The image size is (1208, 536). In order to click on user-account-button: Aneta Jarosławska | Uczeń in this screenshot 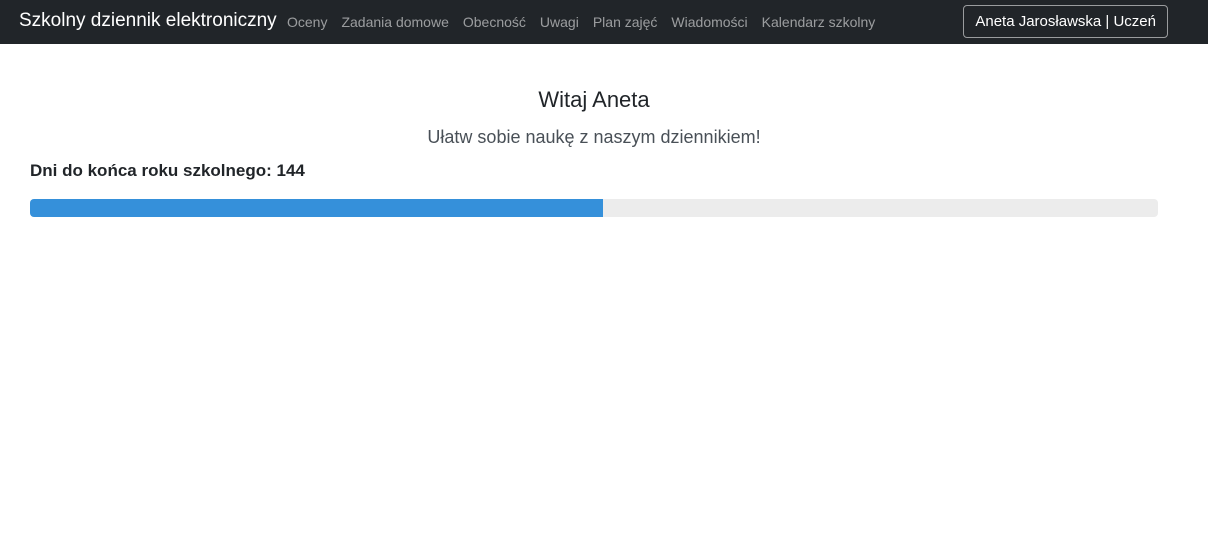, I will do `click(1065, 21)`.